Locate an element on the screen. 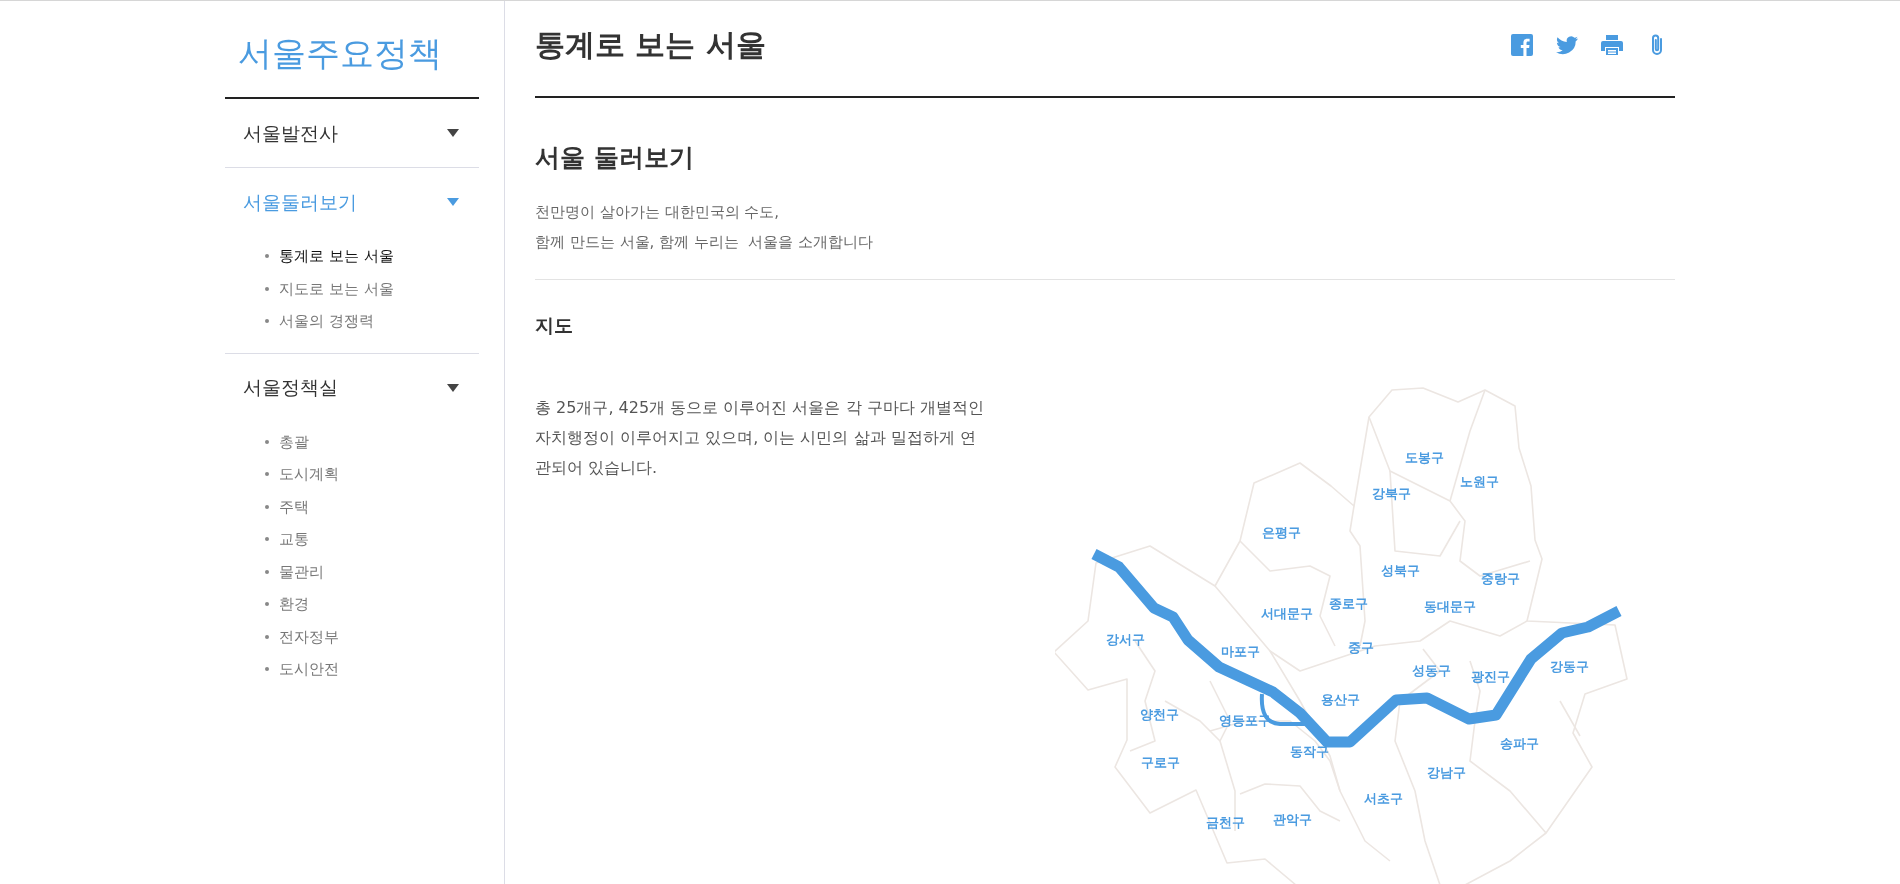 The height and width of the screenshot is (884, 1900). district-label: 강남구 is located at coordinates (1446, 773).